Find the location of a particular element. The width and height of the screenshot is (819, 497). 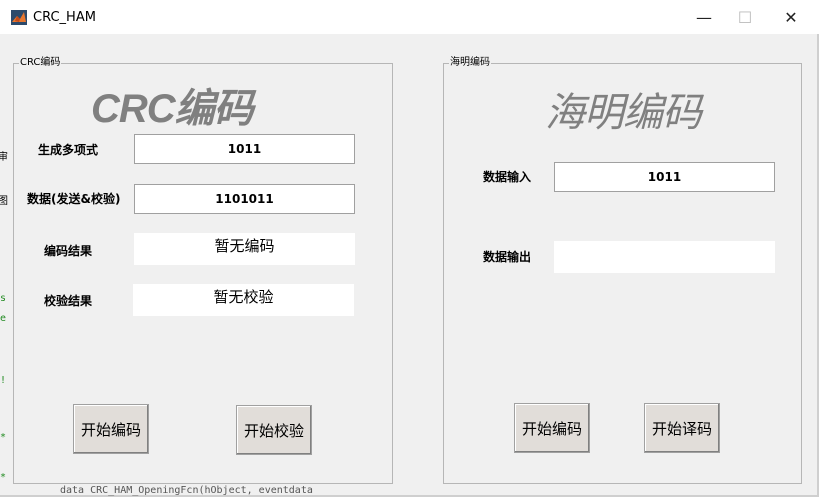

crc-data-input: 1101011 is located at coordinates (244, 199).